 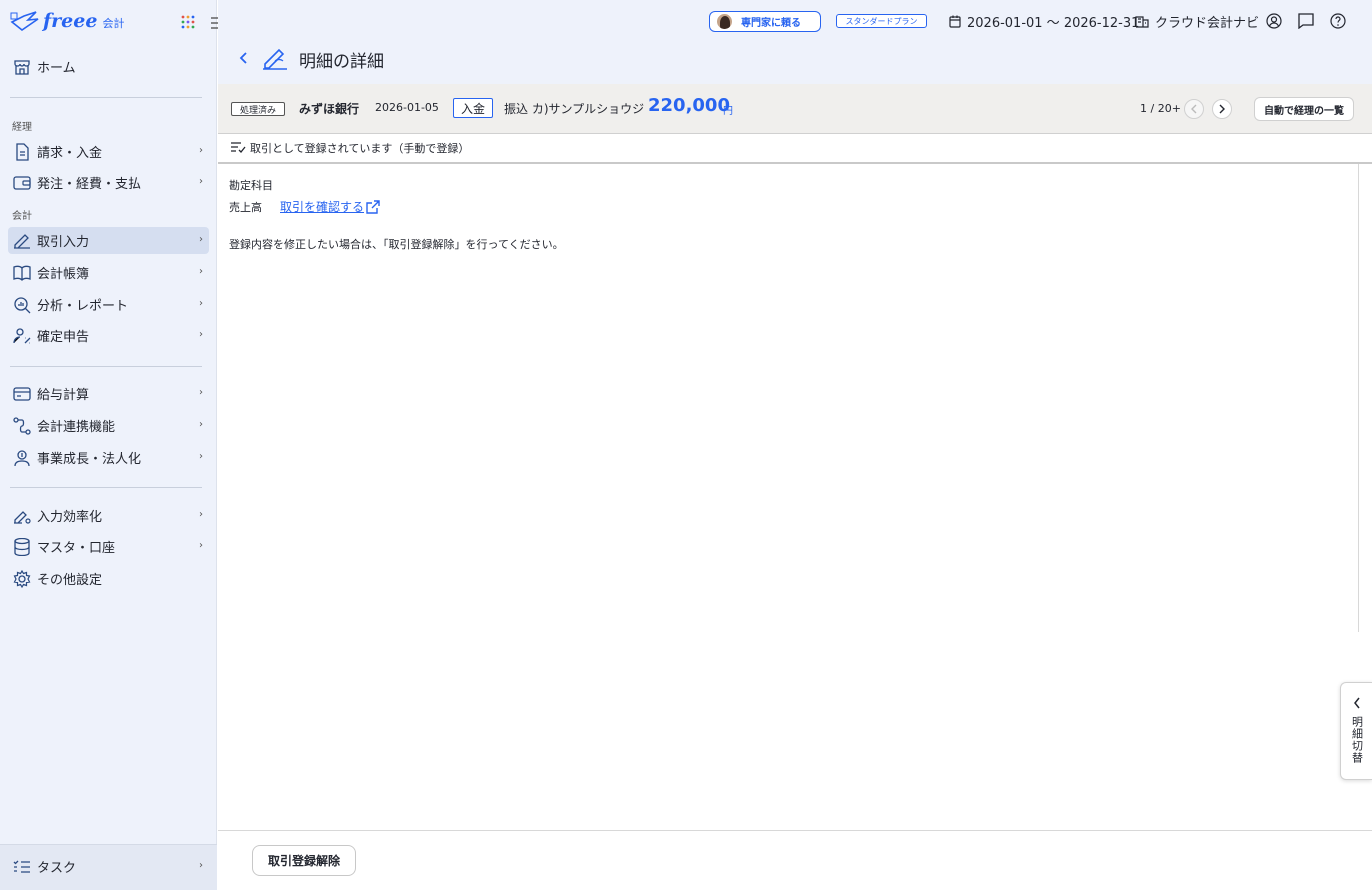 I want to click on freee-logo: freee 会計, so click(x=67, y=21).